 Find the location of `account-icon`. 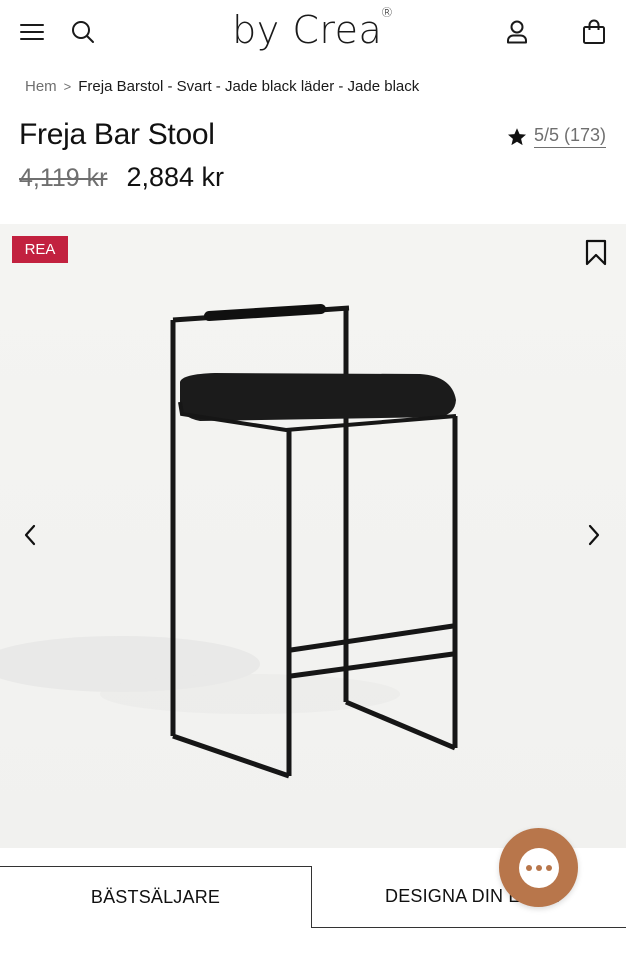

account-icon is located at coordinates (517, 32).